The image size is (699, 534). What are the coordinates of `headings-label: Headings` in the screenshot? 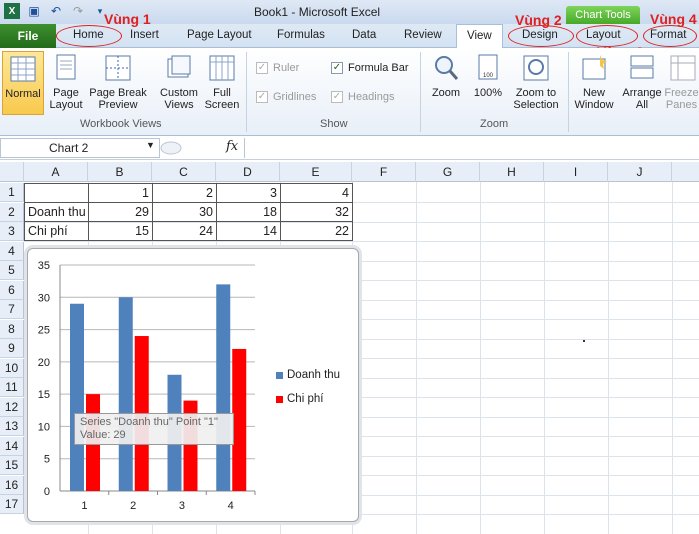 It's located at (371, 97).